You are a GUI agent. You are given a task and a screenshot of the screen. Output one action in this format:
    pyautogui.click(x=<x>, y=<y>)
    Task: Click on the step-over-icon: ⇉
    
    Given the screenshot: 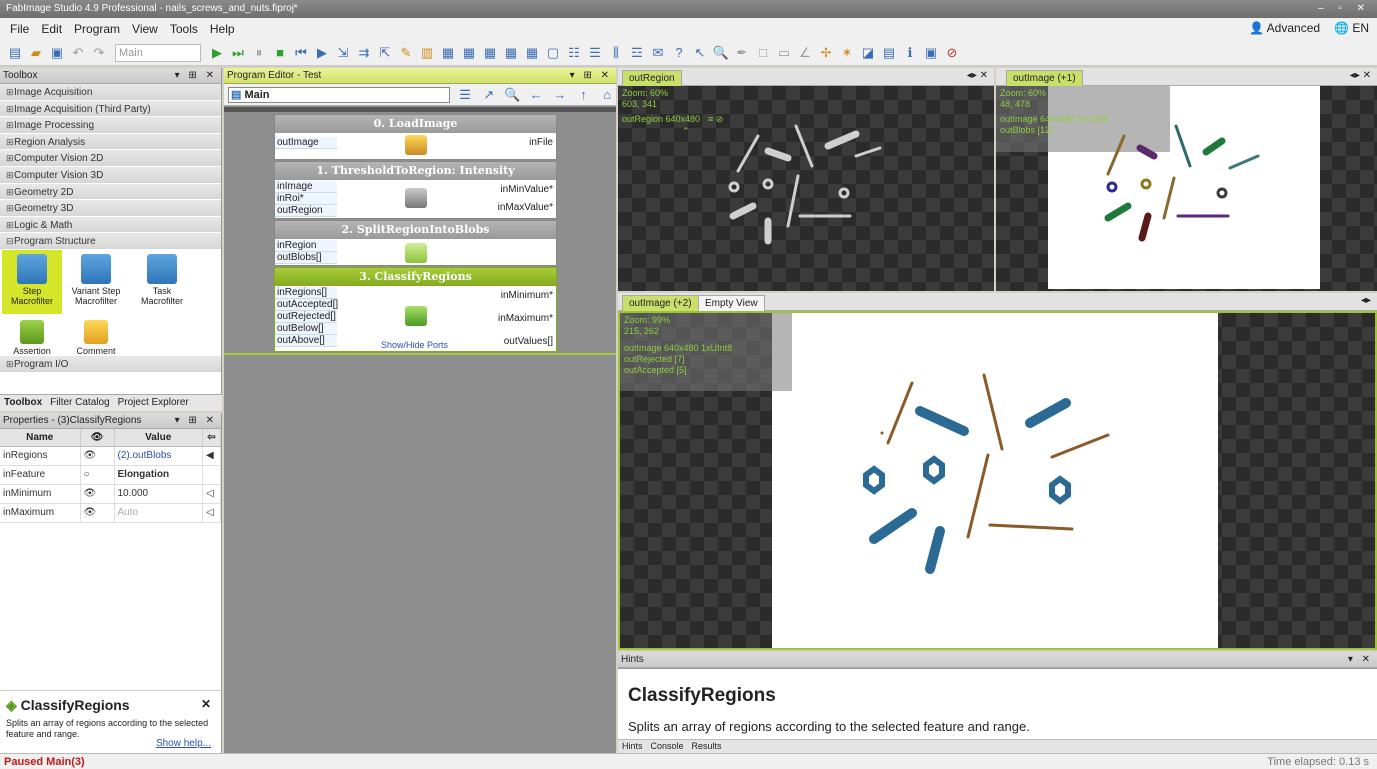 What is the action you would take?
    pyautogui.click(x=364, y=53)
    